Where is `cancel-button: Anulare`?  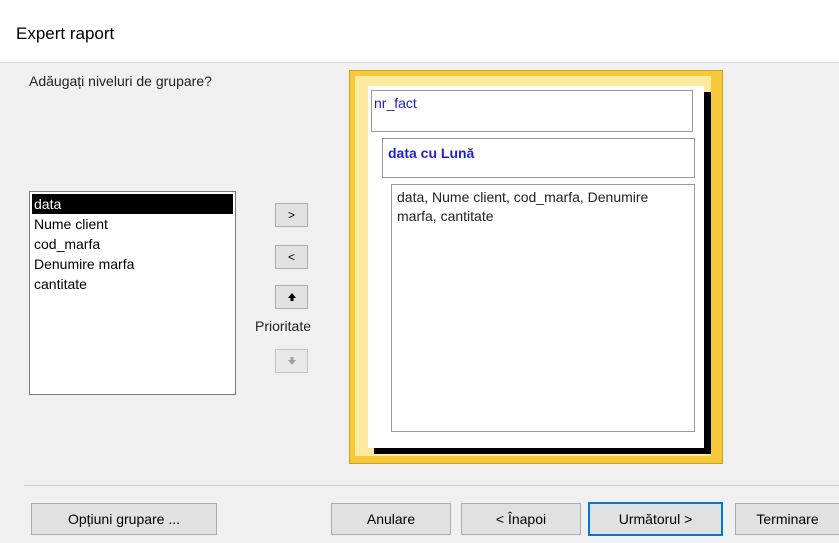 cancel-button: Anulare is located at coordinates (391, 519).